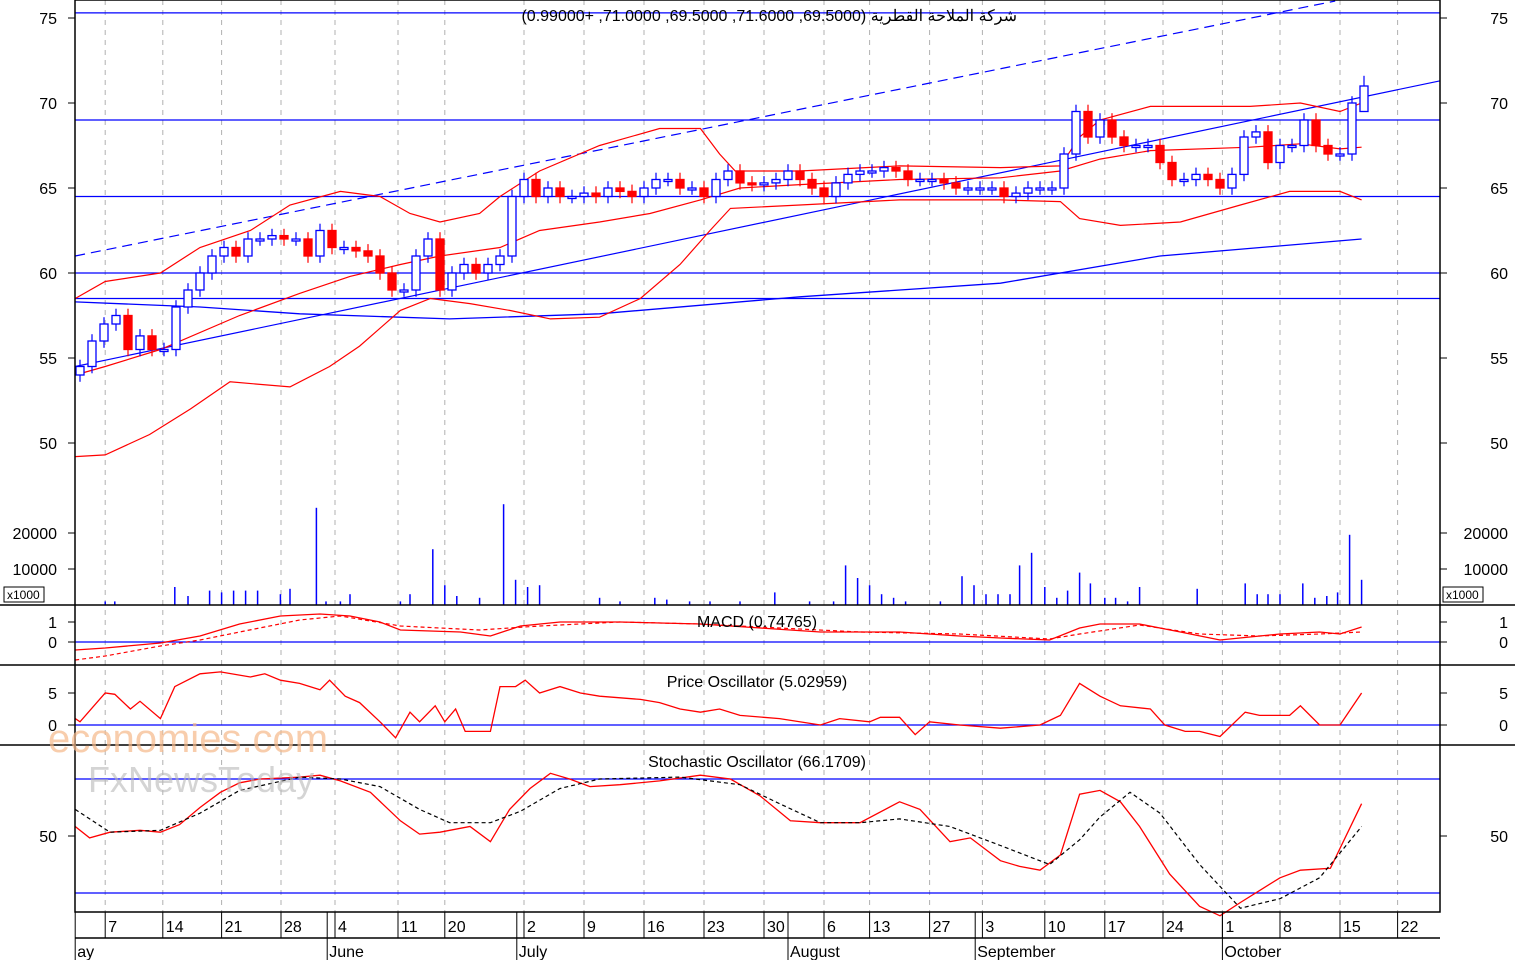  Describe the element at coordinates (1503, 726) in the screenshot. I see `right-axis-label: 0` at that location.